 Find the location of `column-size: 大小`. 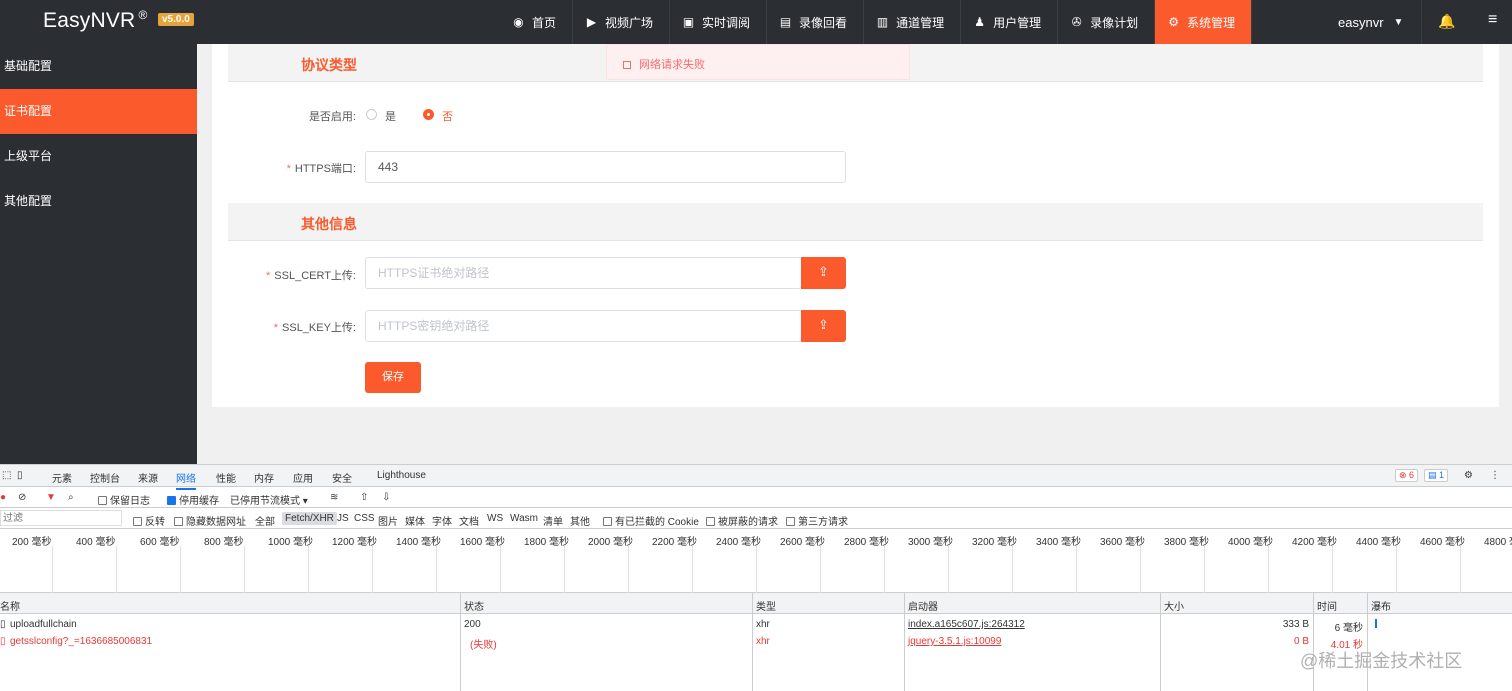

column-size: 大小 is located at coordinates (1174, 605).